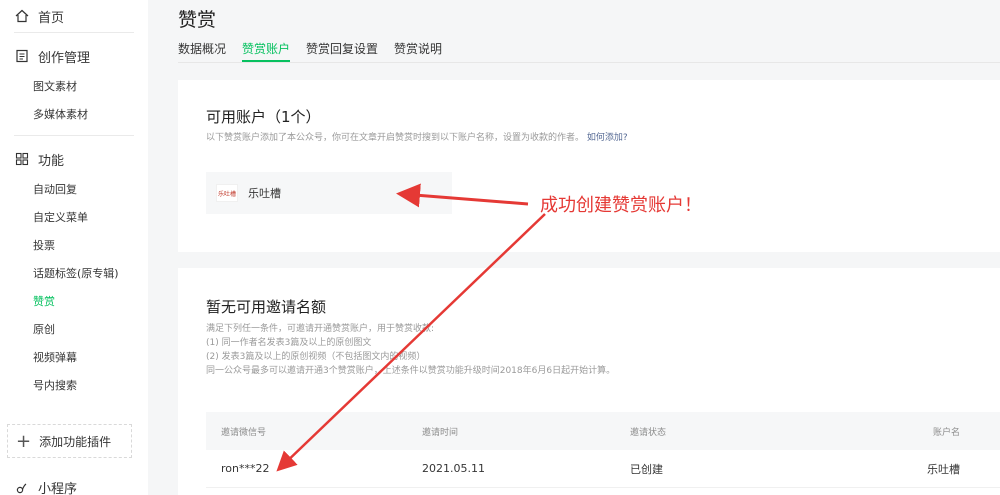 The width and height of the screenshot is (1000, 495). What do you see at coordinates (266, 51) in the screenshot?
I see `tab-reward-account: 赞赏账户` at bounding box center [266, 51].